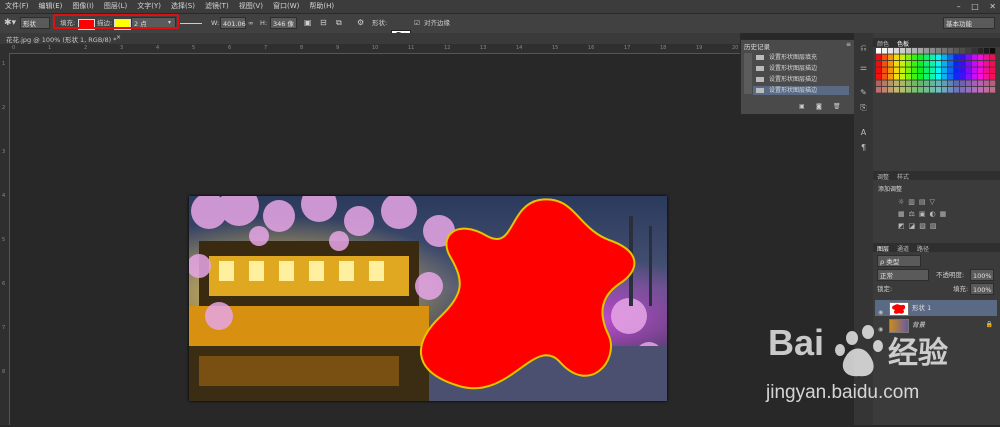  Describe the element at coordinates (903, 275) in the screenshot. I see `blend-mode-select: 正常` at that location.